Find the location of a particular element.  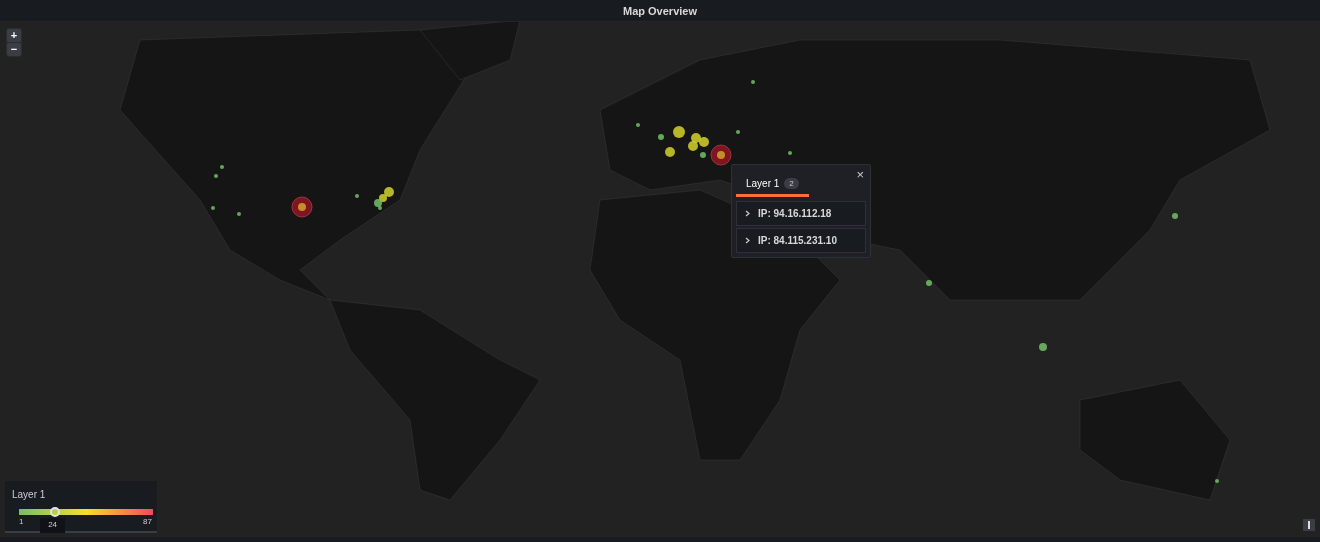

min-label: 1 is located at coordinates (21, 521).